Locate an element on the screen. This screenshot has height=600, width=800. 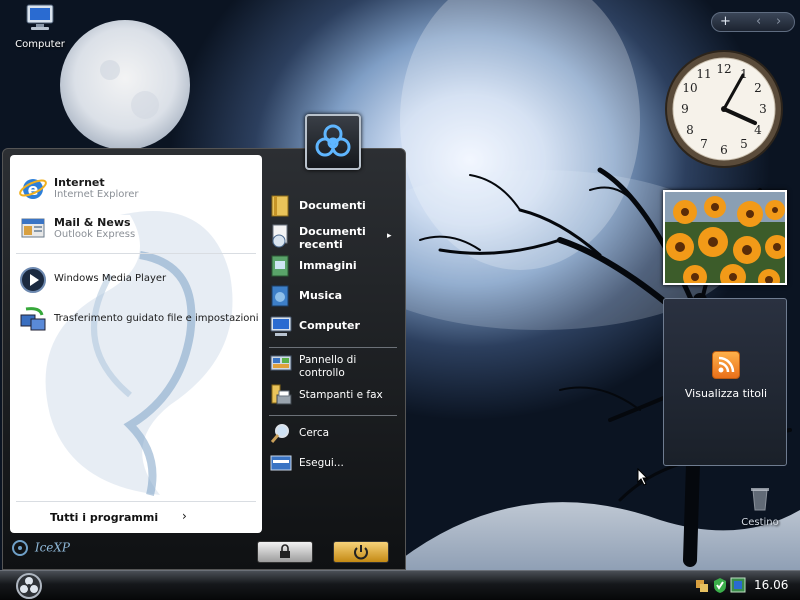
volume-icon is located at coordinates (738, 585).